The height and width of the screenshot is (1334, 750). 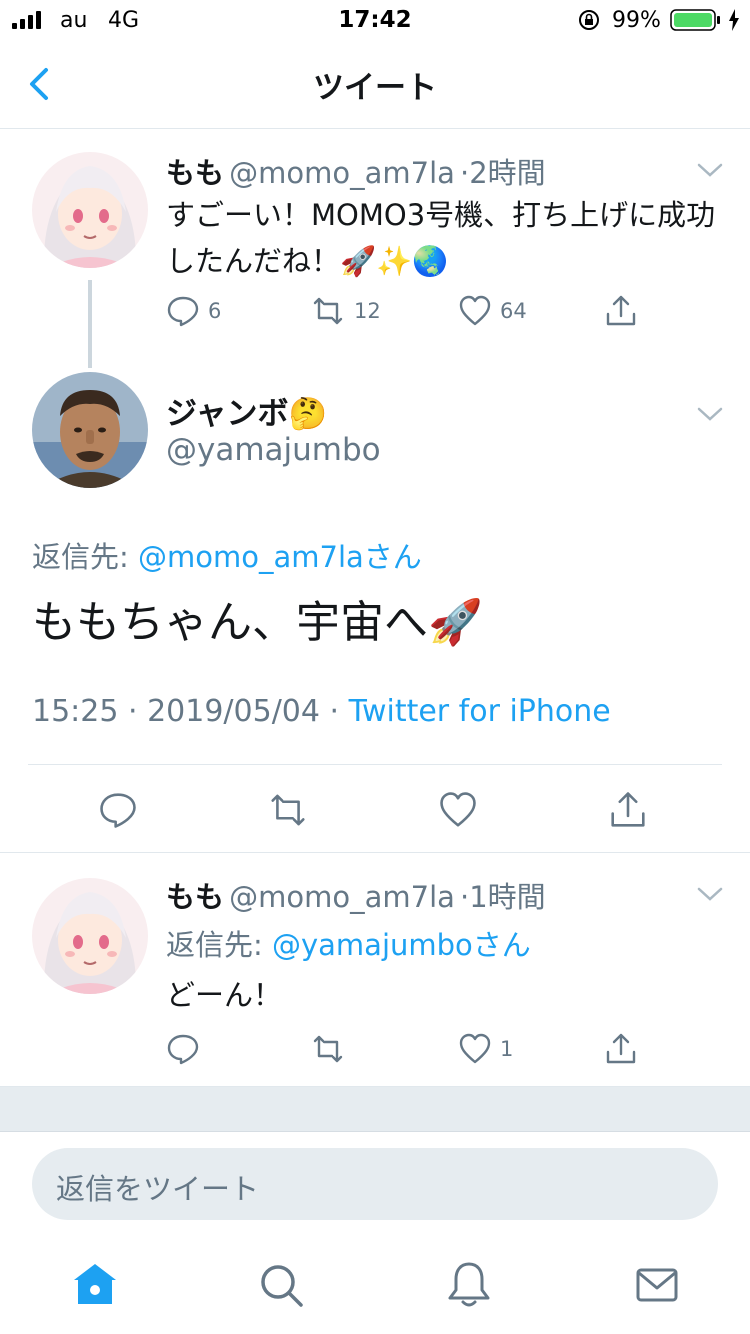 I want to click on tweet-time: ·1時間, so click(x=503, y=897).